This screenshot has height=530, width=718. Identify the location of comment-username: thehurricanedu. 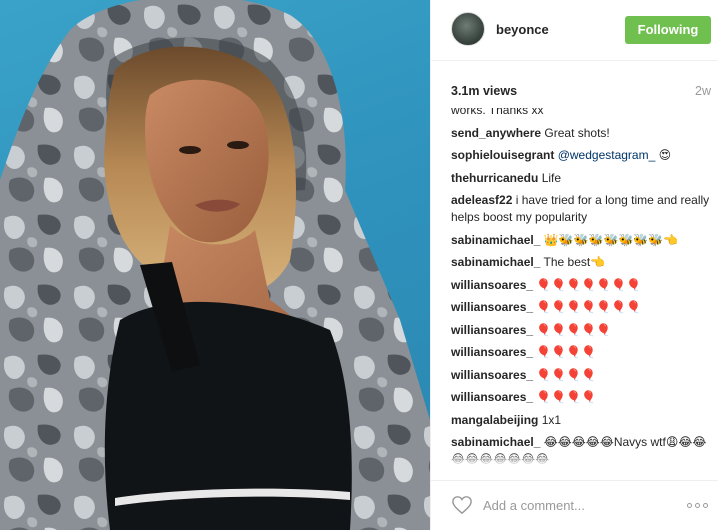
(494, 178).